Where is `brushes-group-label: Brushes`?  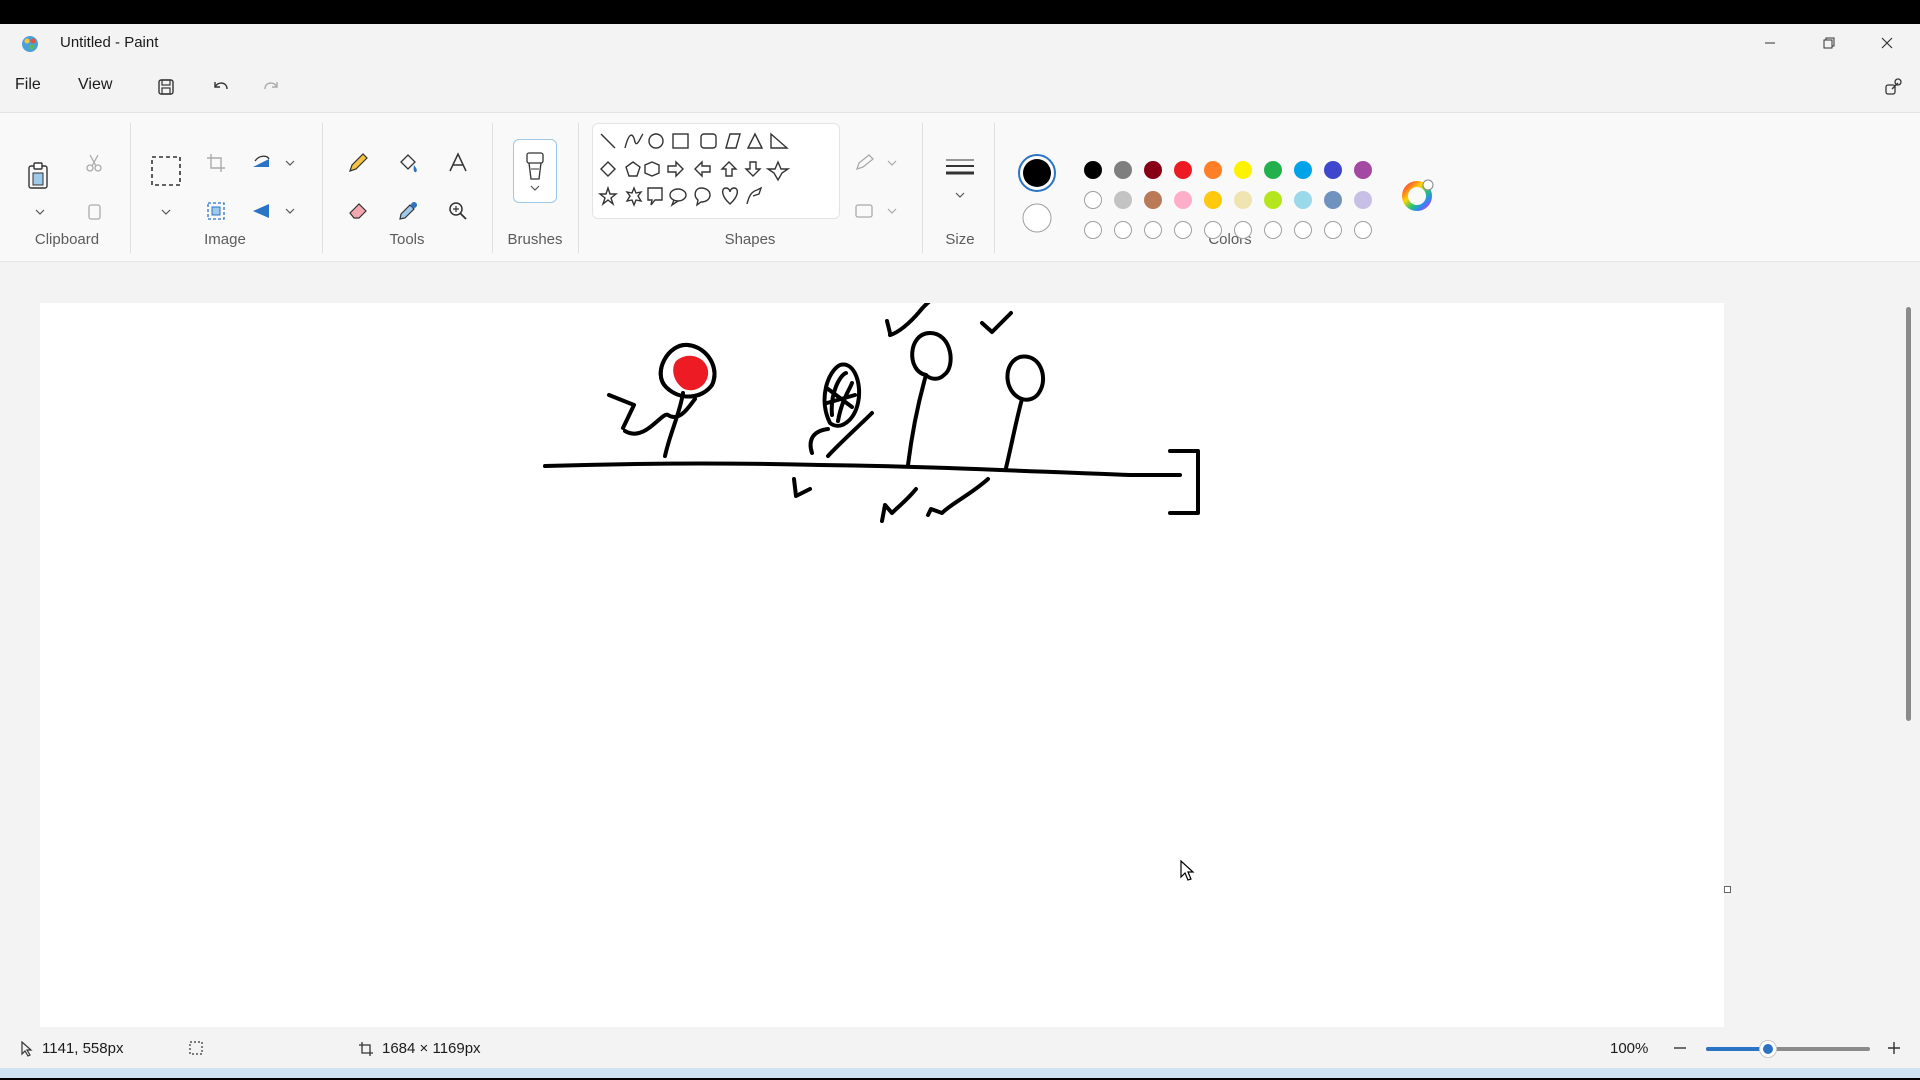 brushes-group-label: Brushes is located at coordinates (535, 239).